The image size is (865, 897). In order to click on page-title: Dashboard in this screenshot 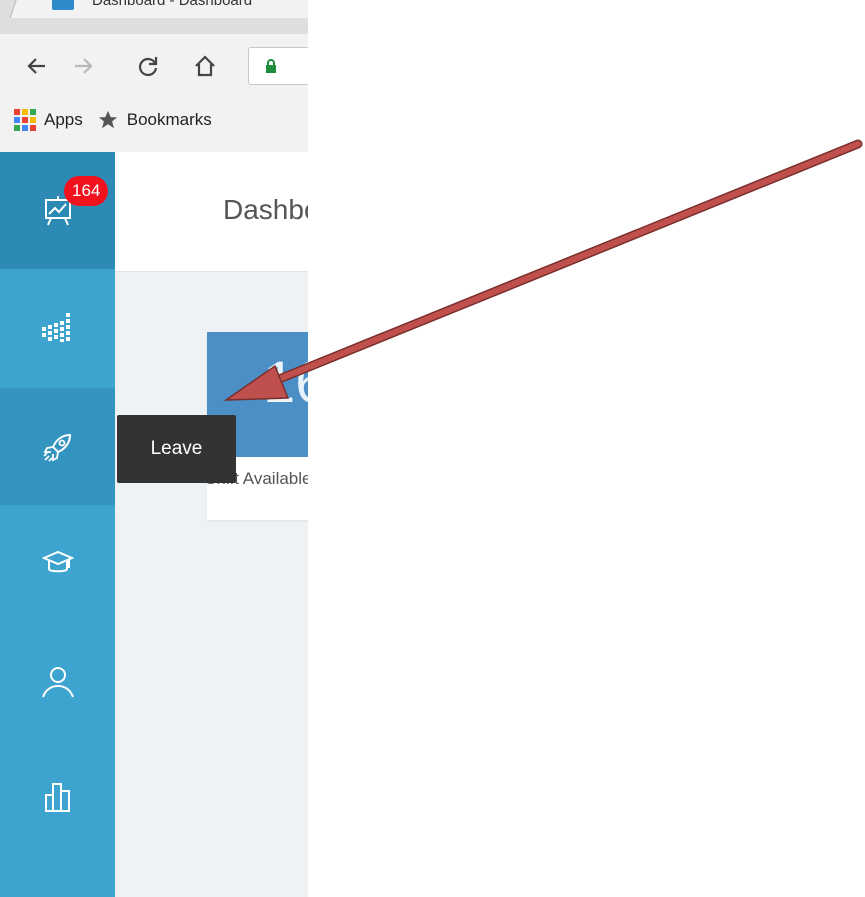, I will do `click(265, 209)`.